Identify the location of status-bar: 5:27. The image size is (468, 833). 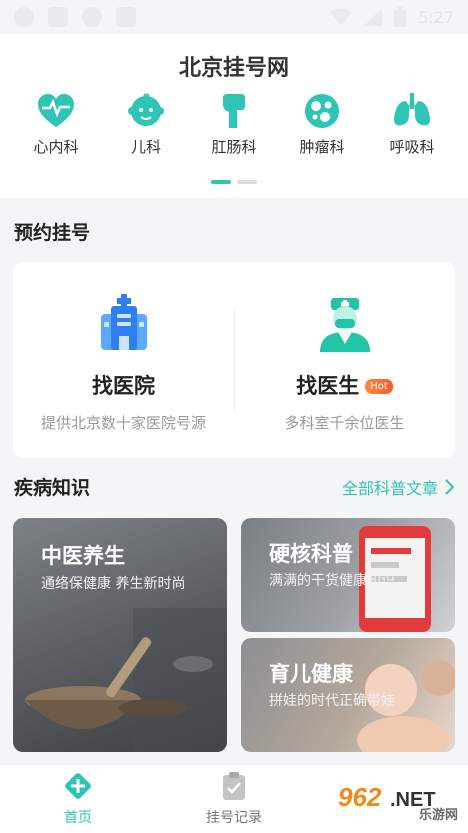
(234, 17).